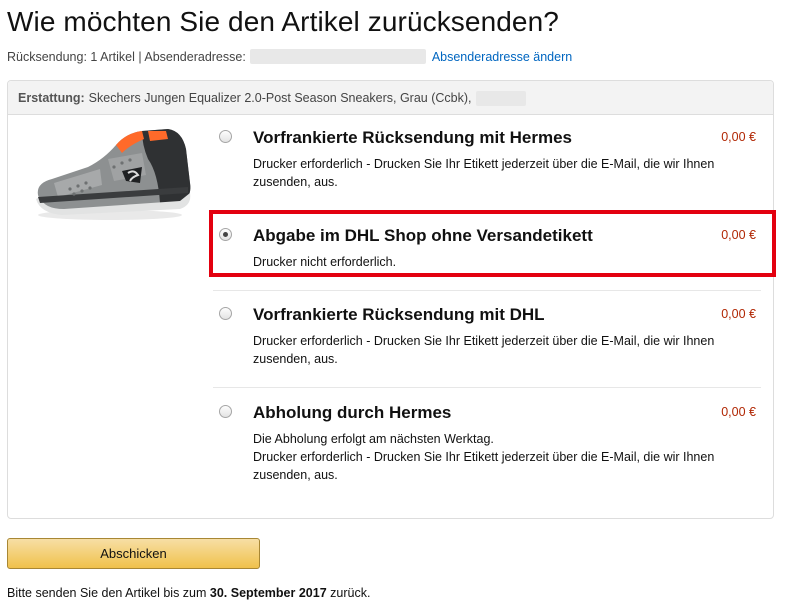 This screenshot has width=788, height=616. Describe the element at coordinates (268, 593) in the screenshot. I see `deadline-date: 30. September 2017` at that location.